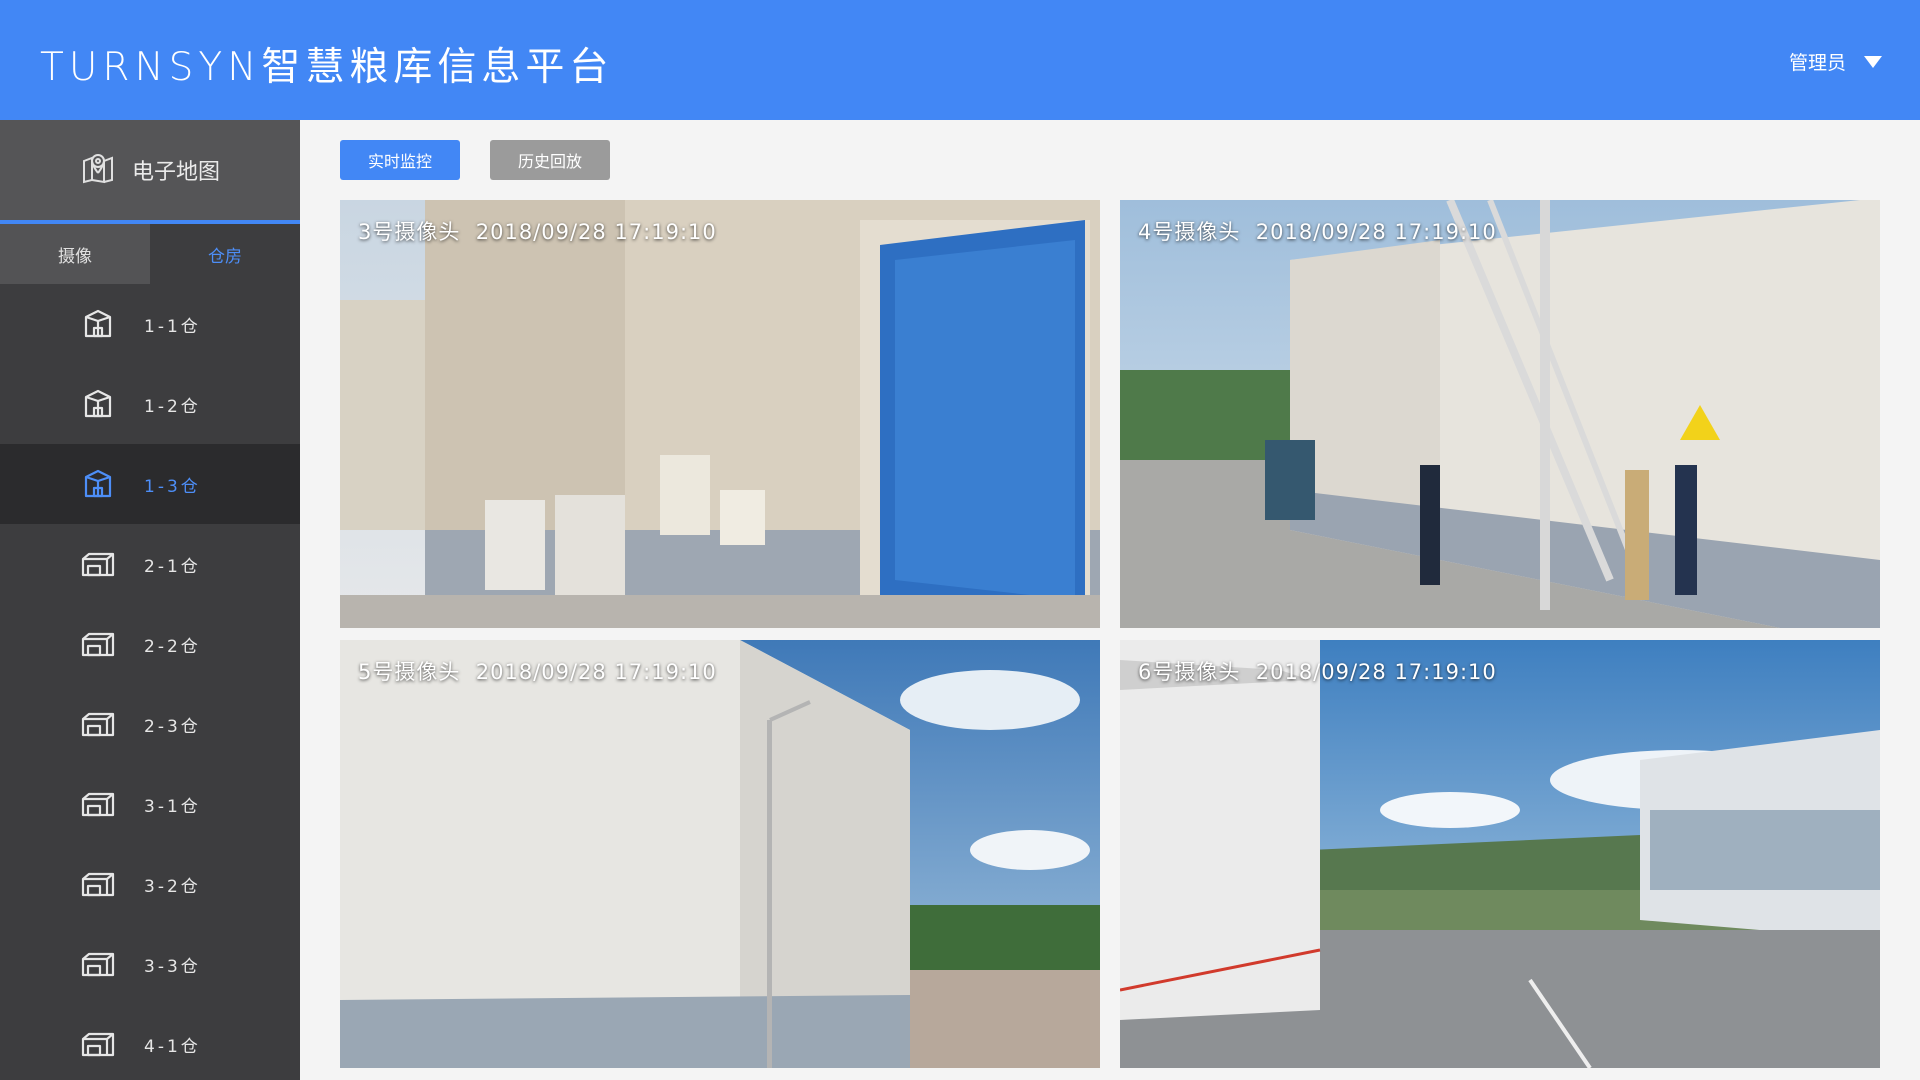 Image resolution: width=1920 pixels, height=1080 pixels. I want to click on top-header: TURNSYN智慧粮库信息平台 管理员, so click(960, 60).